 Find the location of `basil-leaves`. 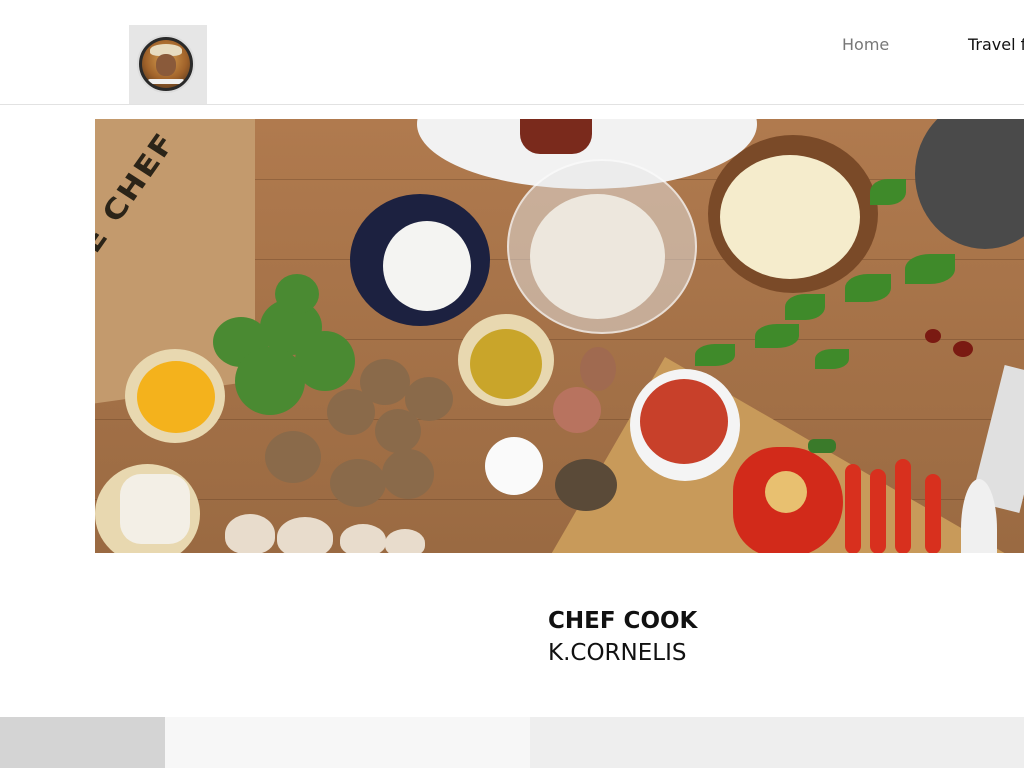

basil-leaves is located at coordinates (715, 355).